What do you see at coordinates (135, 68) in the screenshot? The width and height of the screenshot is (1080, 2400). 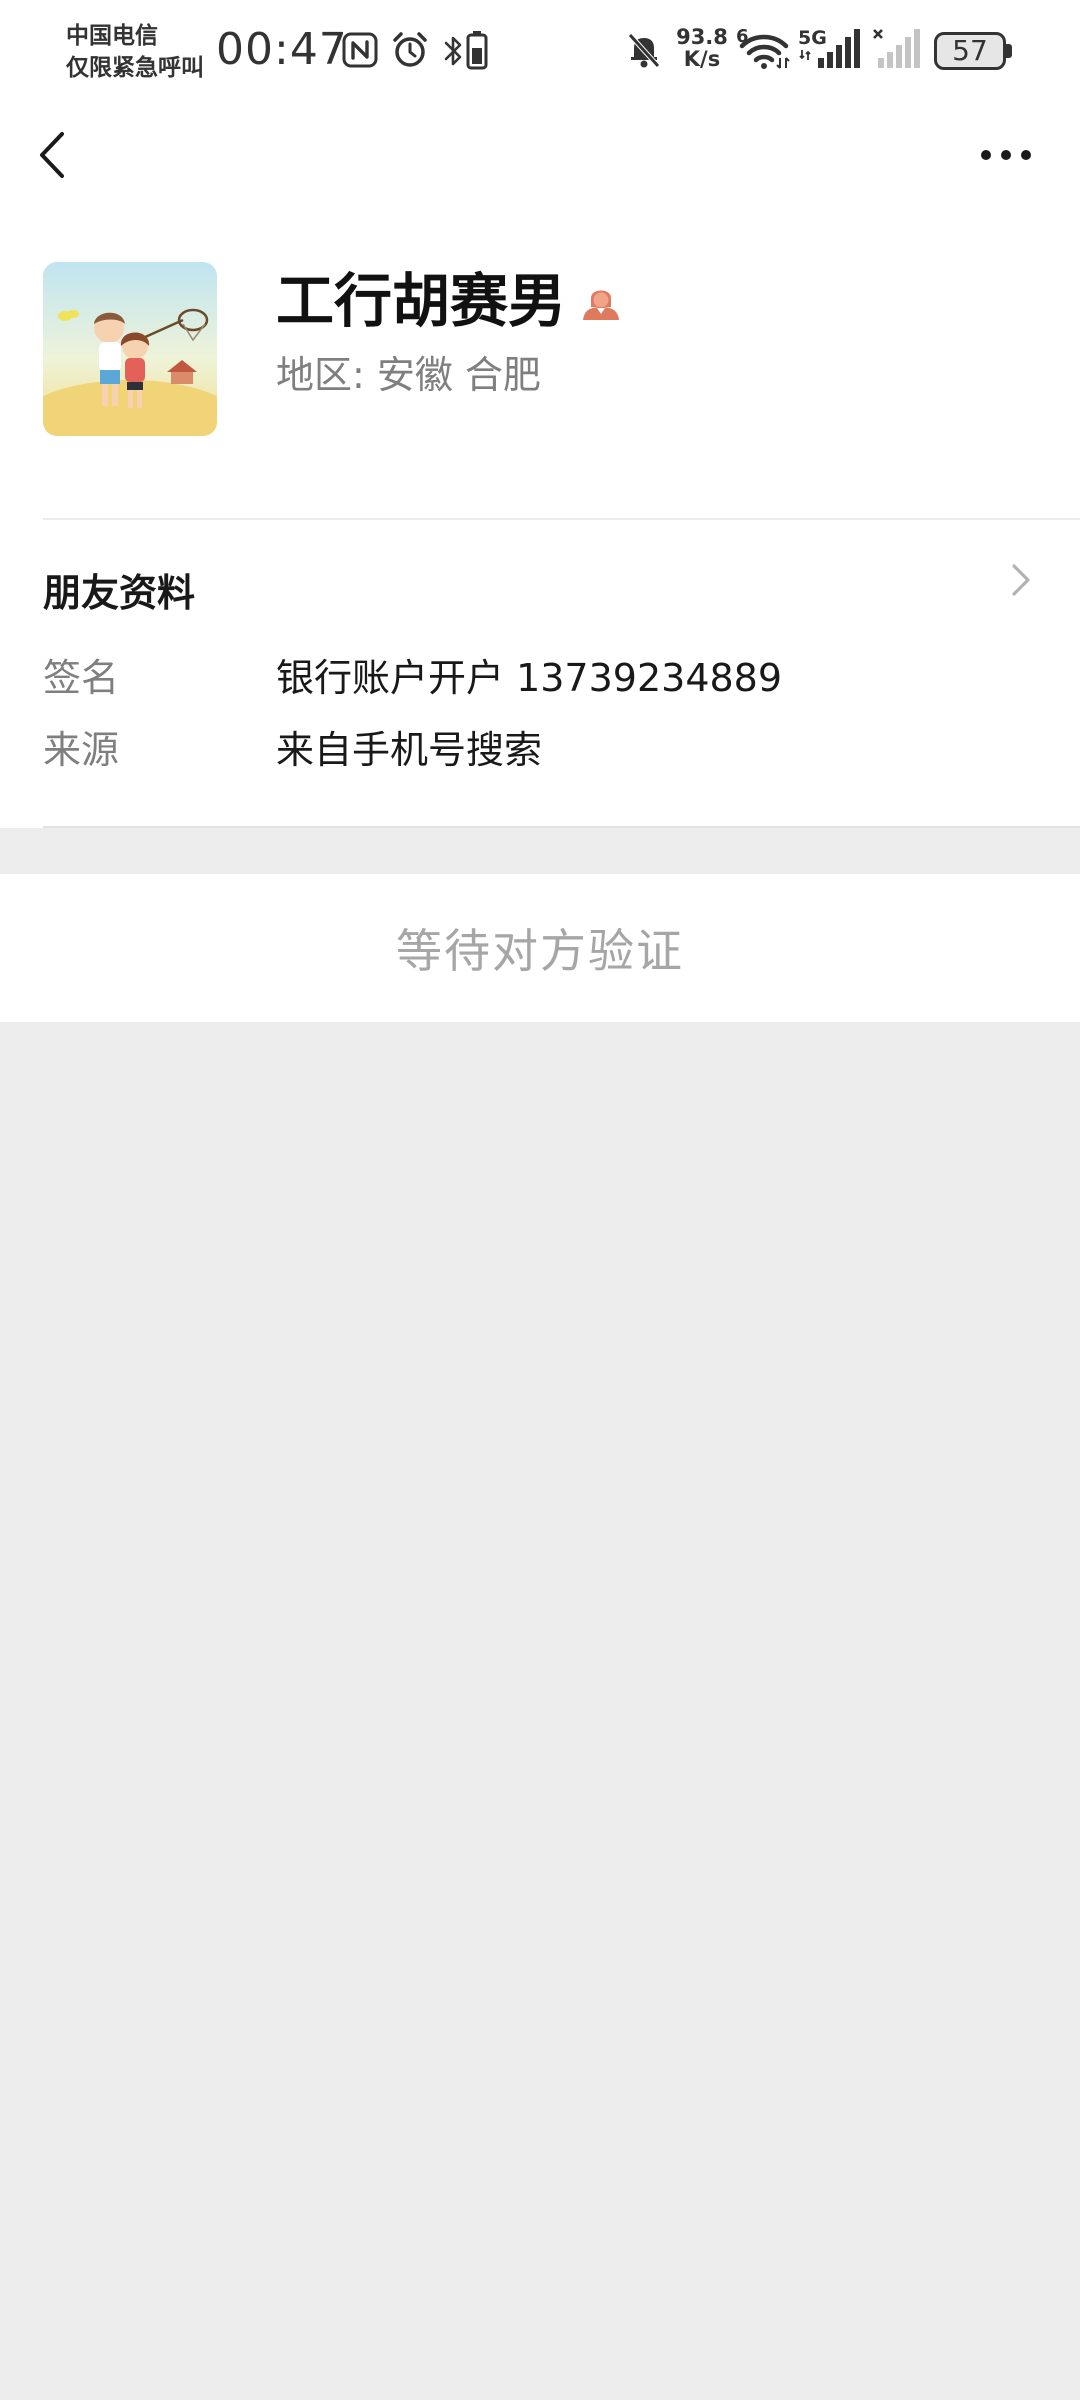 I see `carrier-status: 仅限紧急呼叫` at bounding box center [135, 68].